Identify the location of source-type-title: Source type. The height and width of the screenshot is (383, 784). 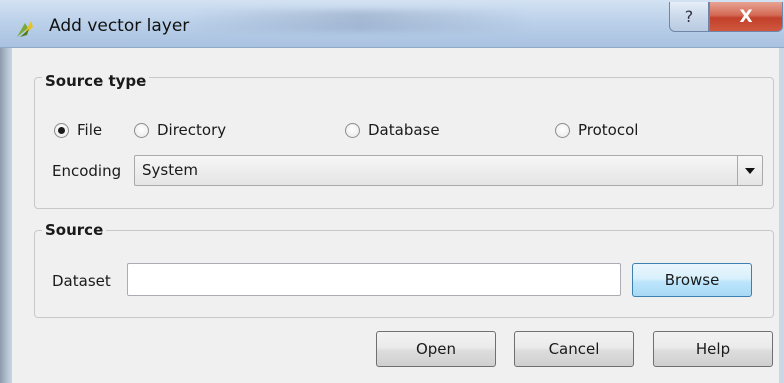
(96, 81).